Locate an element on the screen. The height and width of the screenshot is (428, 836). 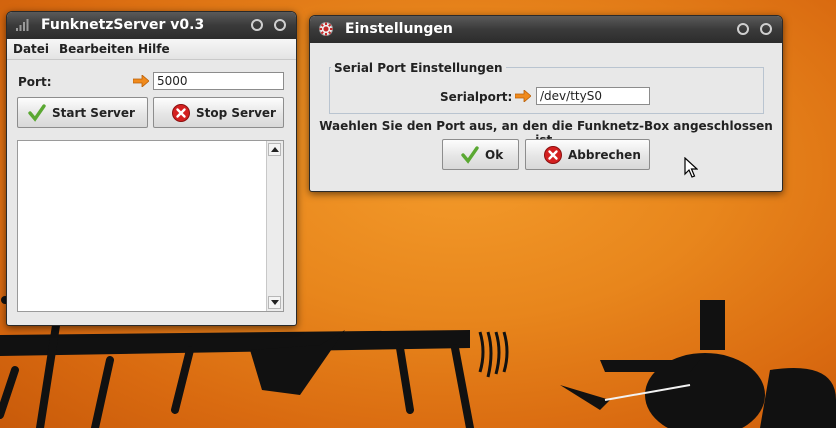
dialog-titlebar: Einstellungen is located at coordinates (546, 29).